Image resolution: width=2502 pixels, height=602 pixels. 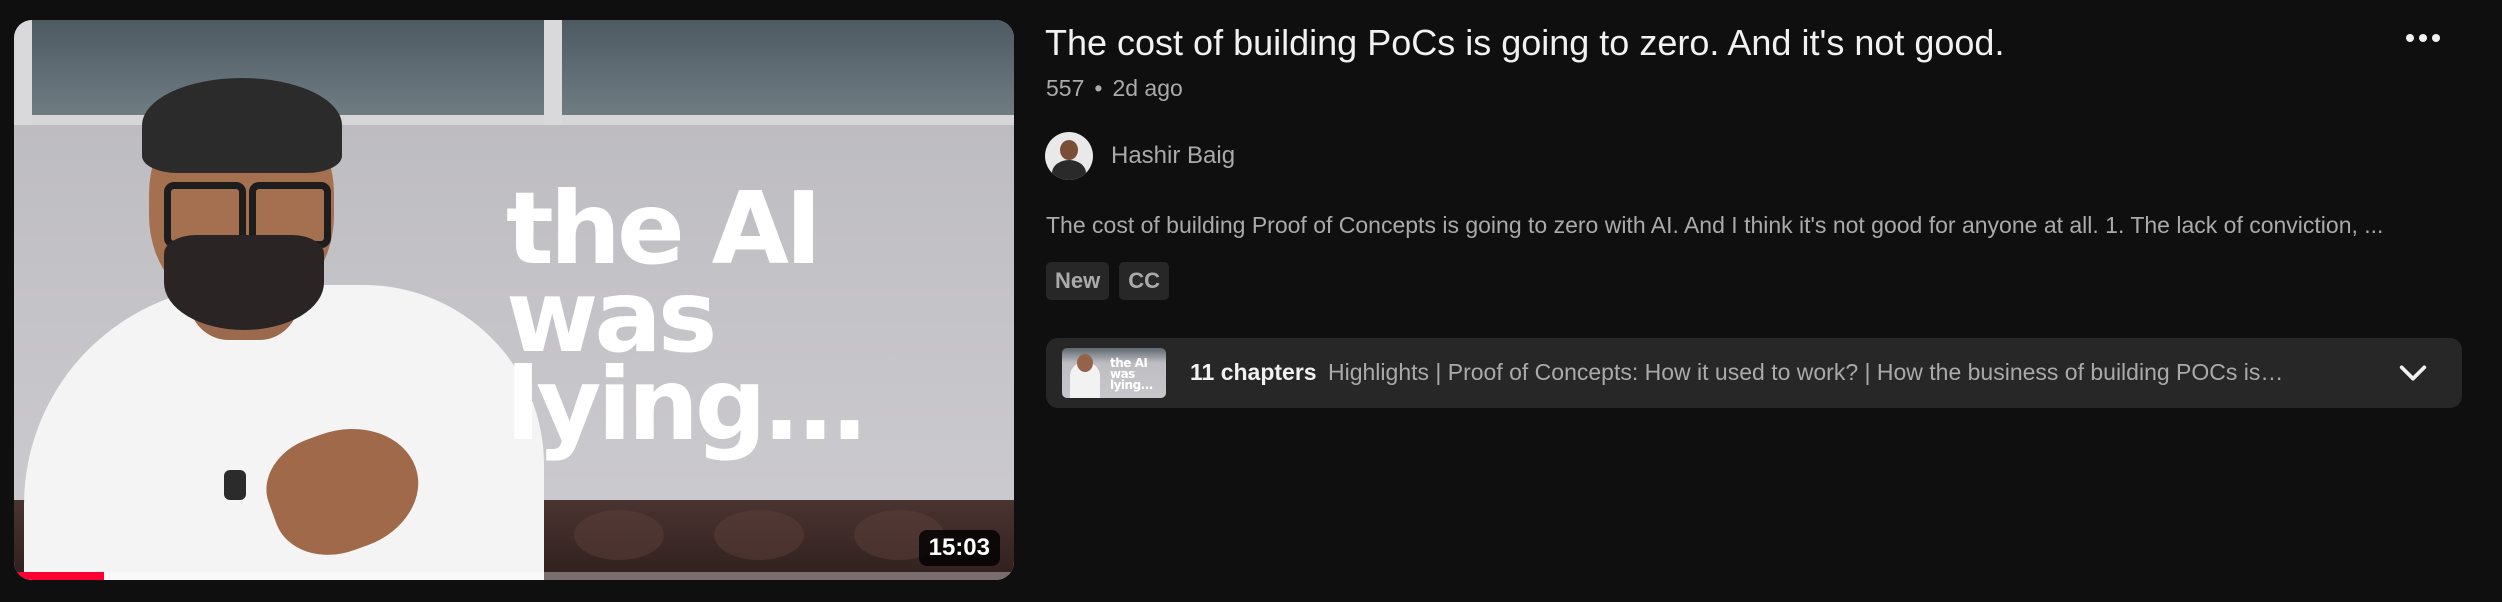 I want to click on chevron-down-icon, so click(x=2413, y=373).